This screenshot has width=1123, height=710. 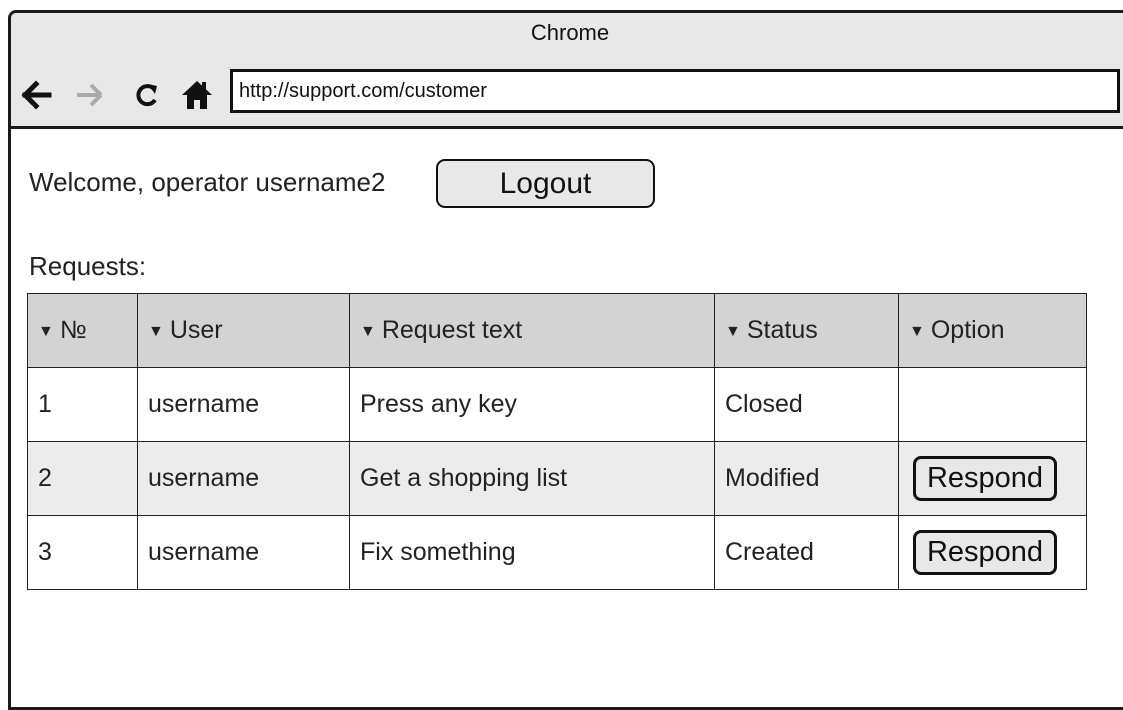 I want to click on table-row: 1 username Press any key Closed, so click(x=557, y=404).